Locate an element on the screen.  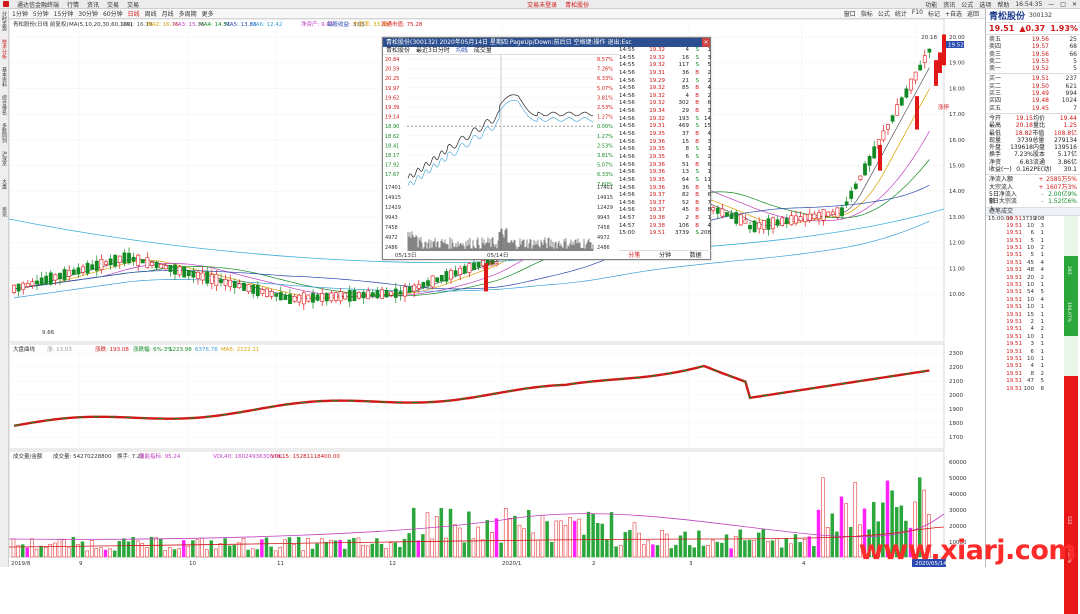
toolbar-back: 返回 is located at coordinates (973, 13).